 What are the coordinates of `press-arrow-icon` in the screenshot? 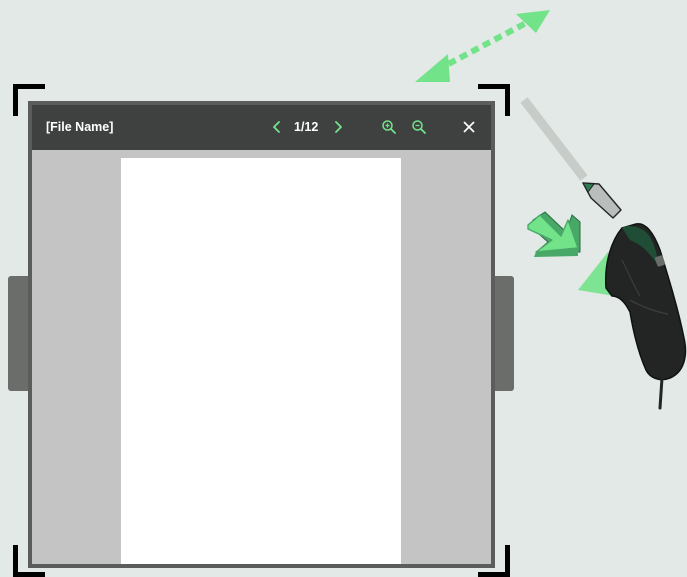 It's located at (554, 234).